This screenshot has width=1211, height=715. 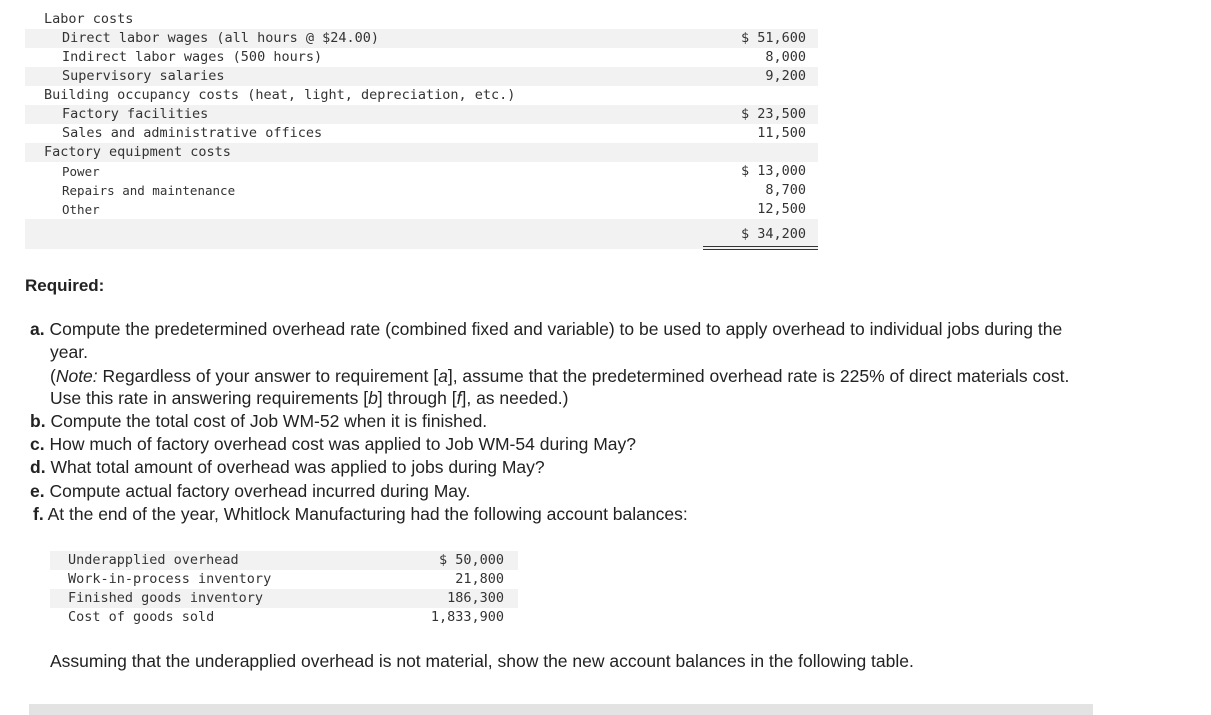 I want to click on total-double-rule, so click(x=760, y=248).